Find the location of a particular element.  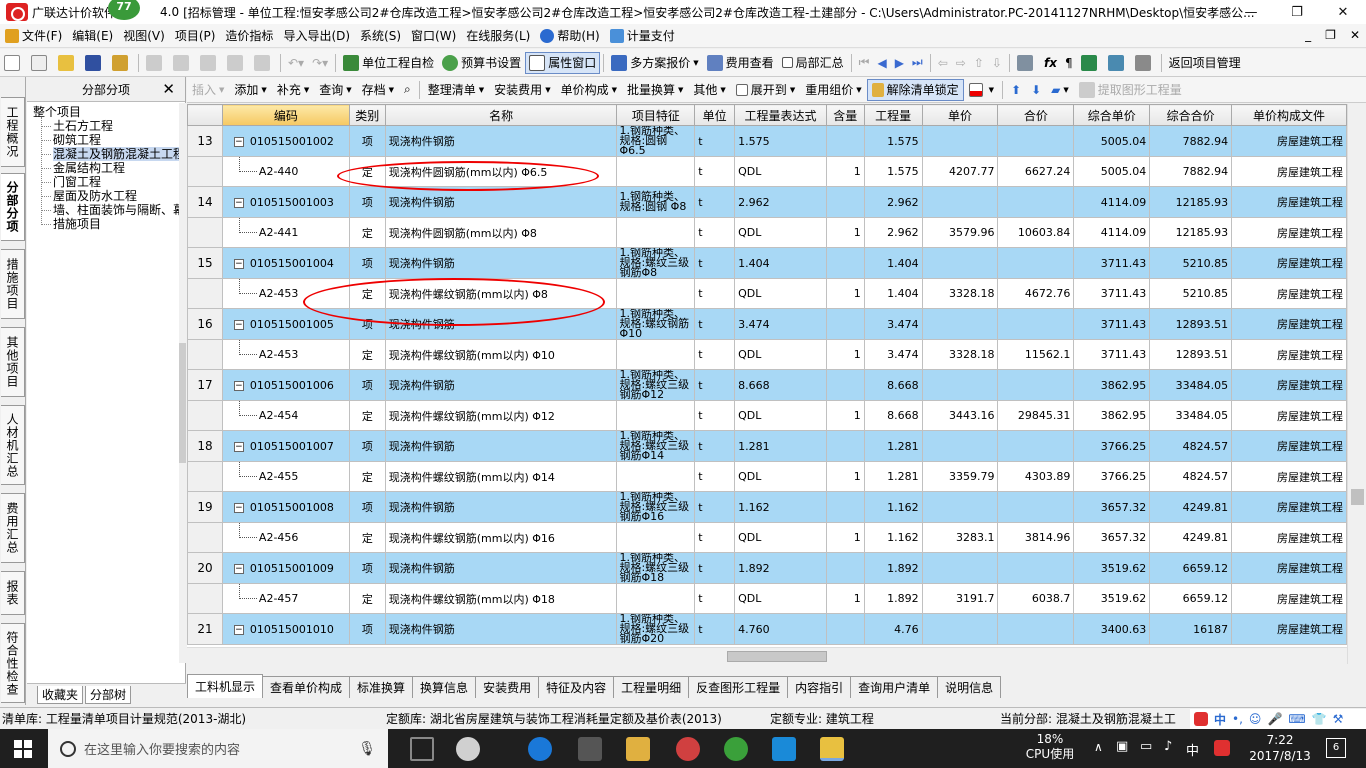

cell-expression: QDL is located at coordinates (780, 476).